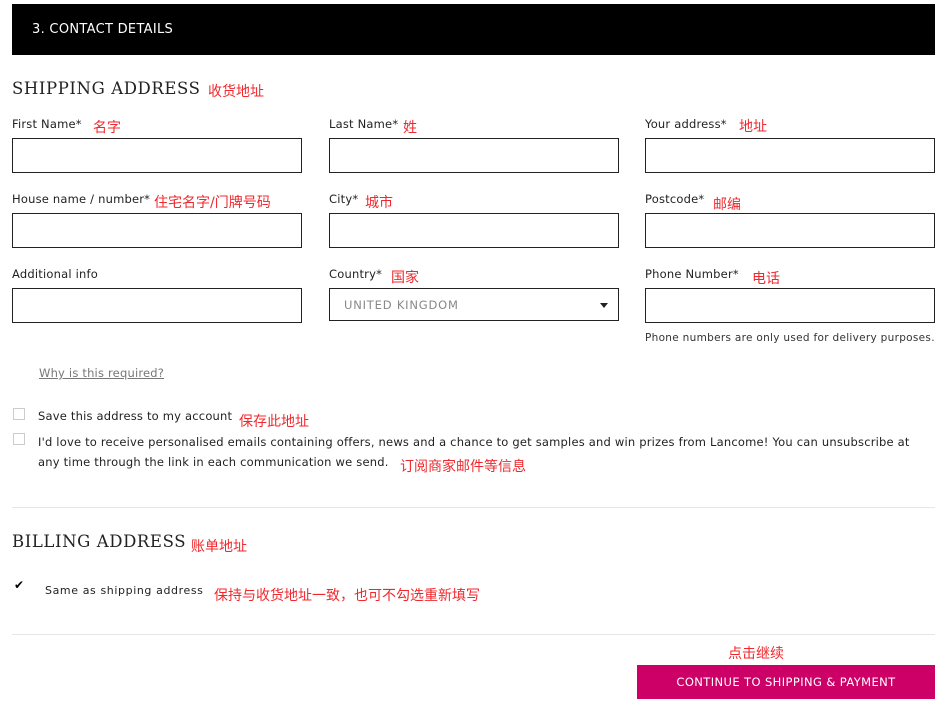 This screenshot has height=719, width=949. What do you see at coordinates (727, 205) in the screenshot?
I see `postcode-annotation: 邮编` at bounding box center [727, 205].